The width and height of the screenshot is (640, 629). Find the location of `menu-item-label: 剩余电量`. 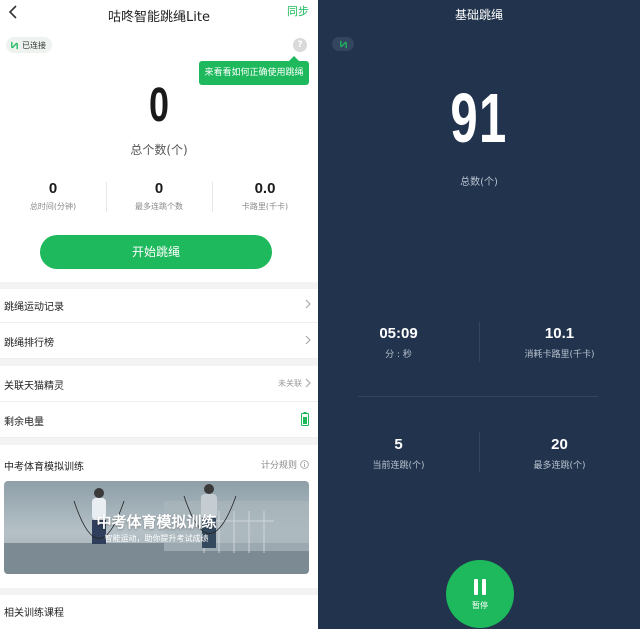

menu-item-label: 剩余电量 is located at coordinates (24, 422).